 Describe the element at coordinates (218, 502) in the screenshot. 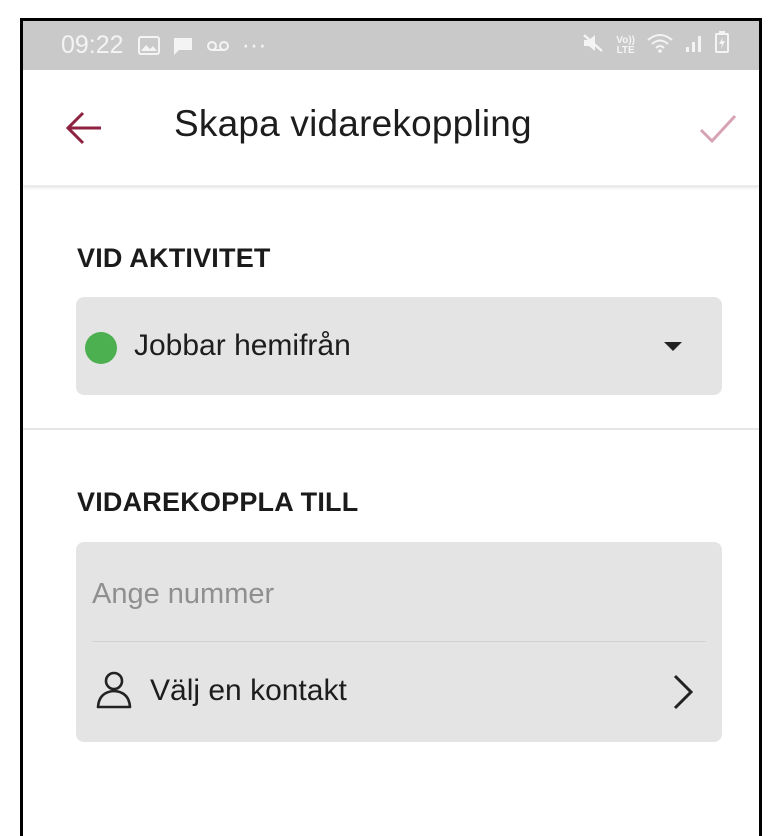

I see `forward-heading: VIDAREKOPPLA TILL` at that location.